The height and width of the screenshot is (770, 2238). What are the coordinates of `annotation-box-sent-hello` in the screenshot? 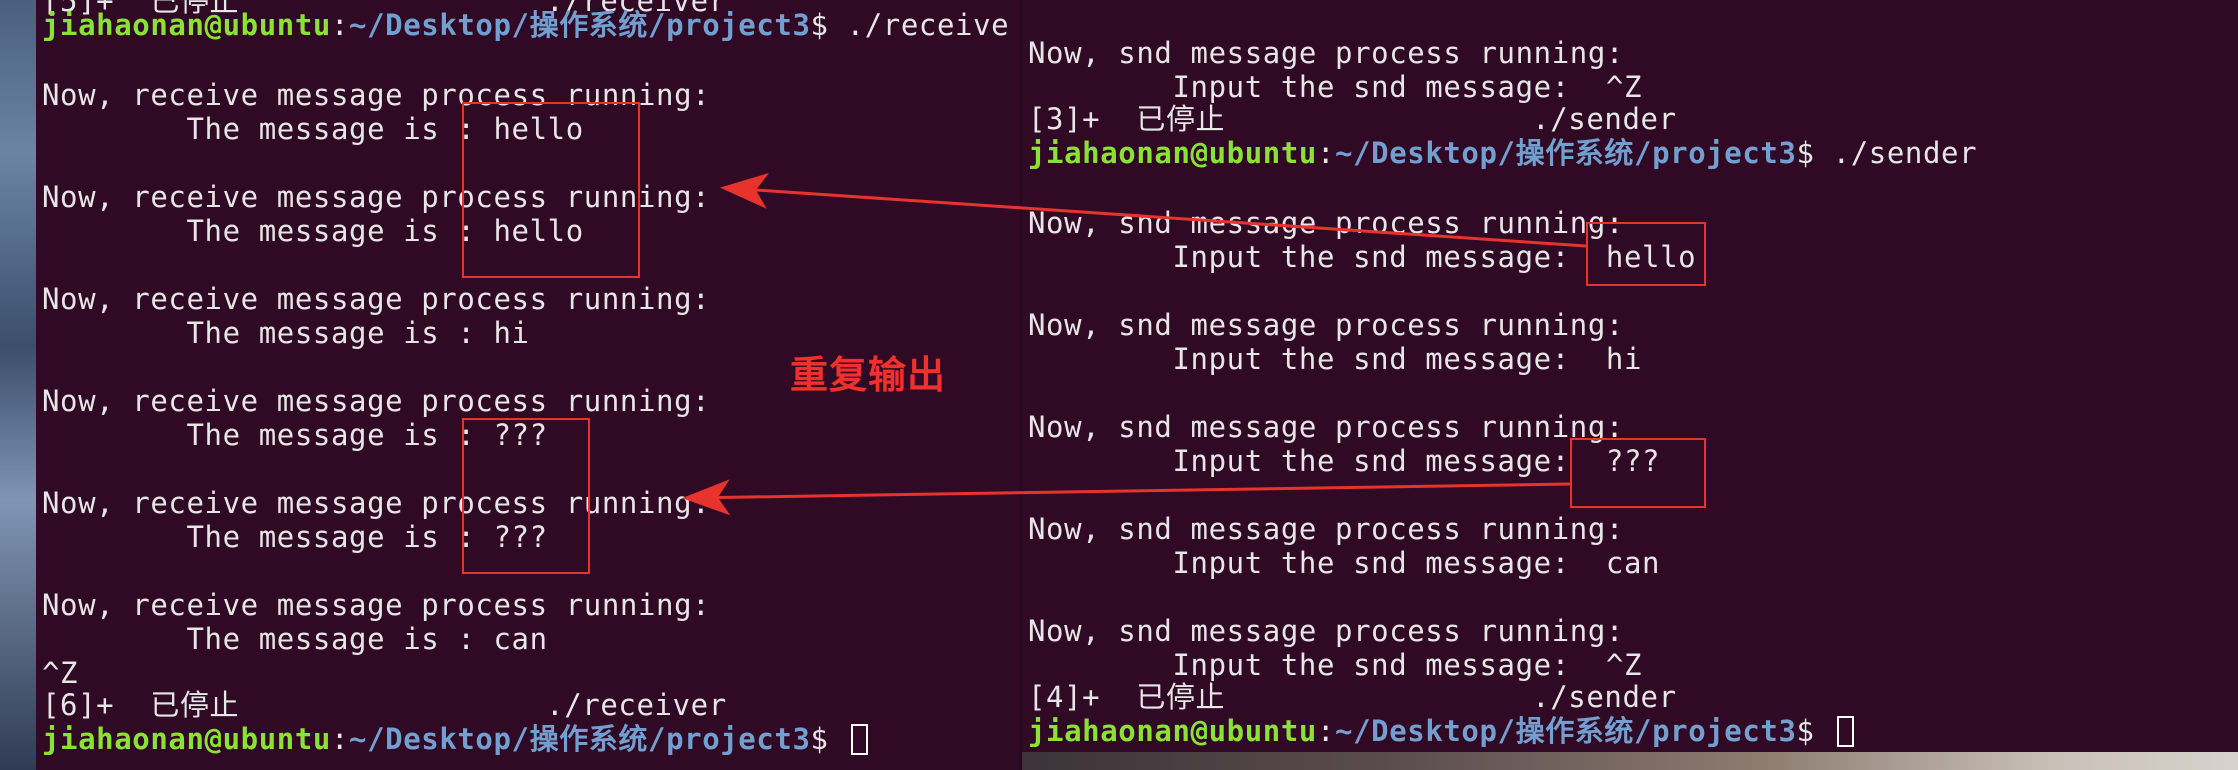 It's located at (1646, 254).